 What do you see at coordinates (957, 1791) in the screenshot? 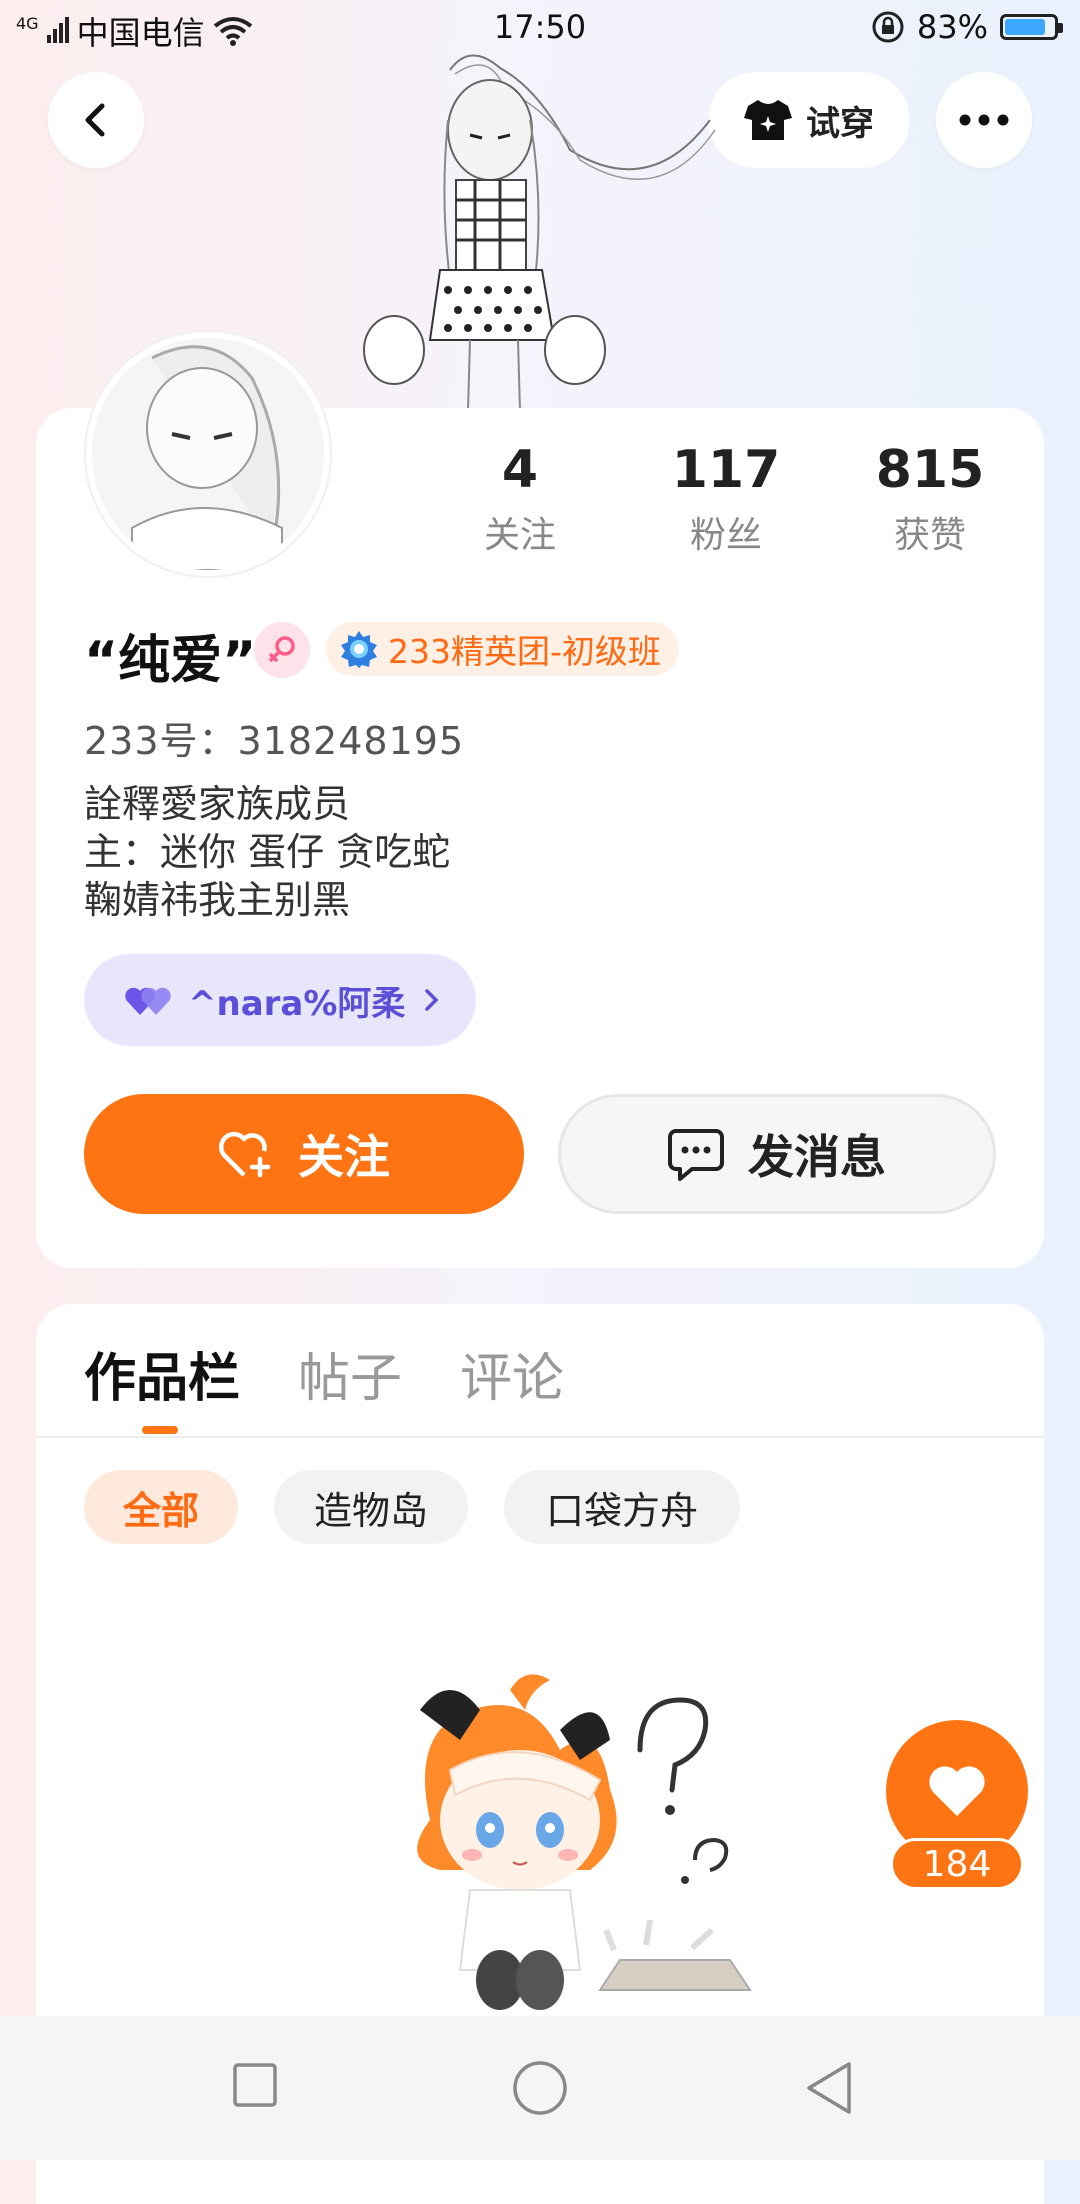
I see `heart-icon` at bounding box center [957, 1791].